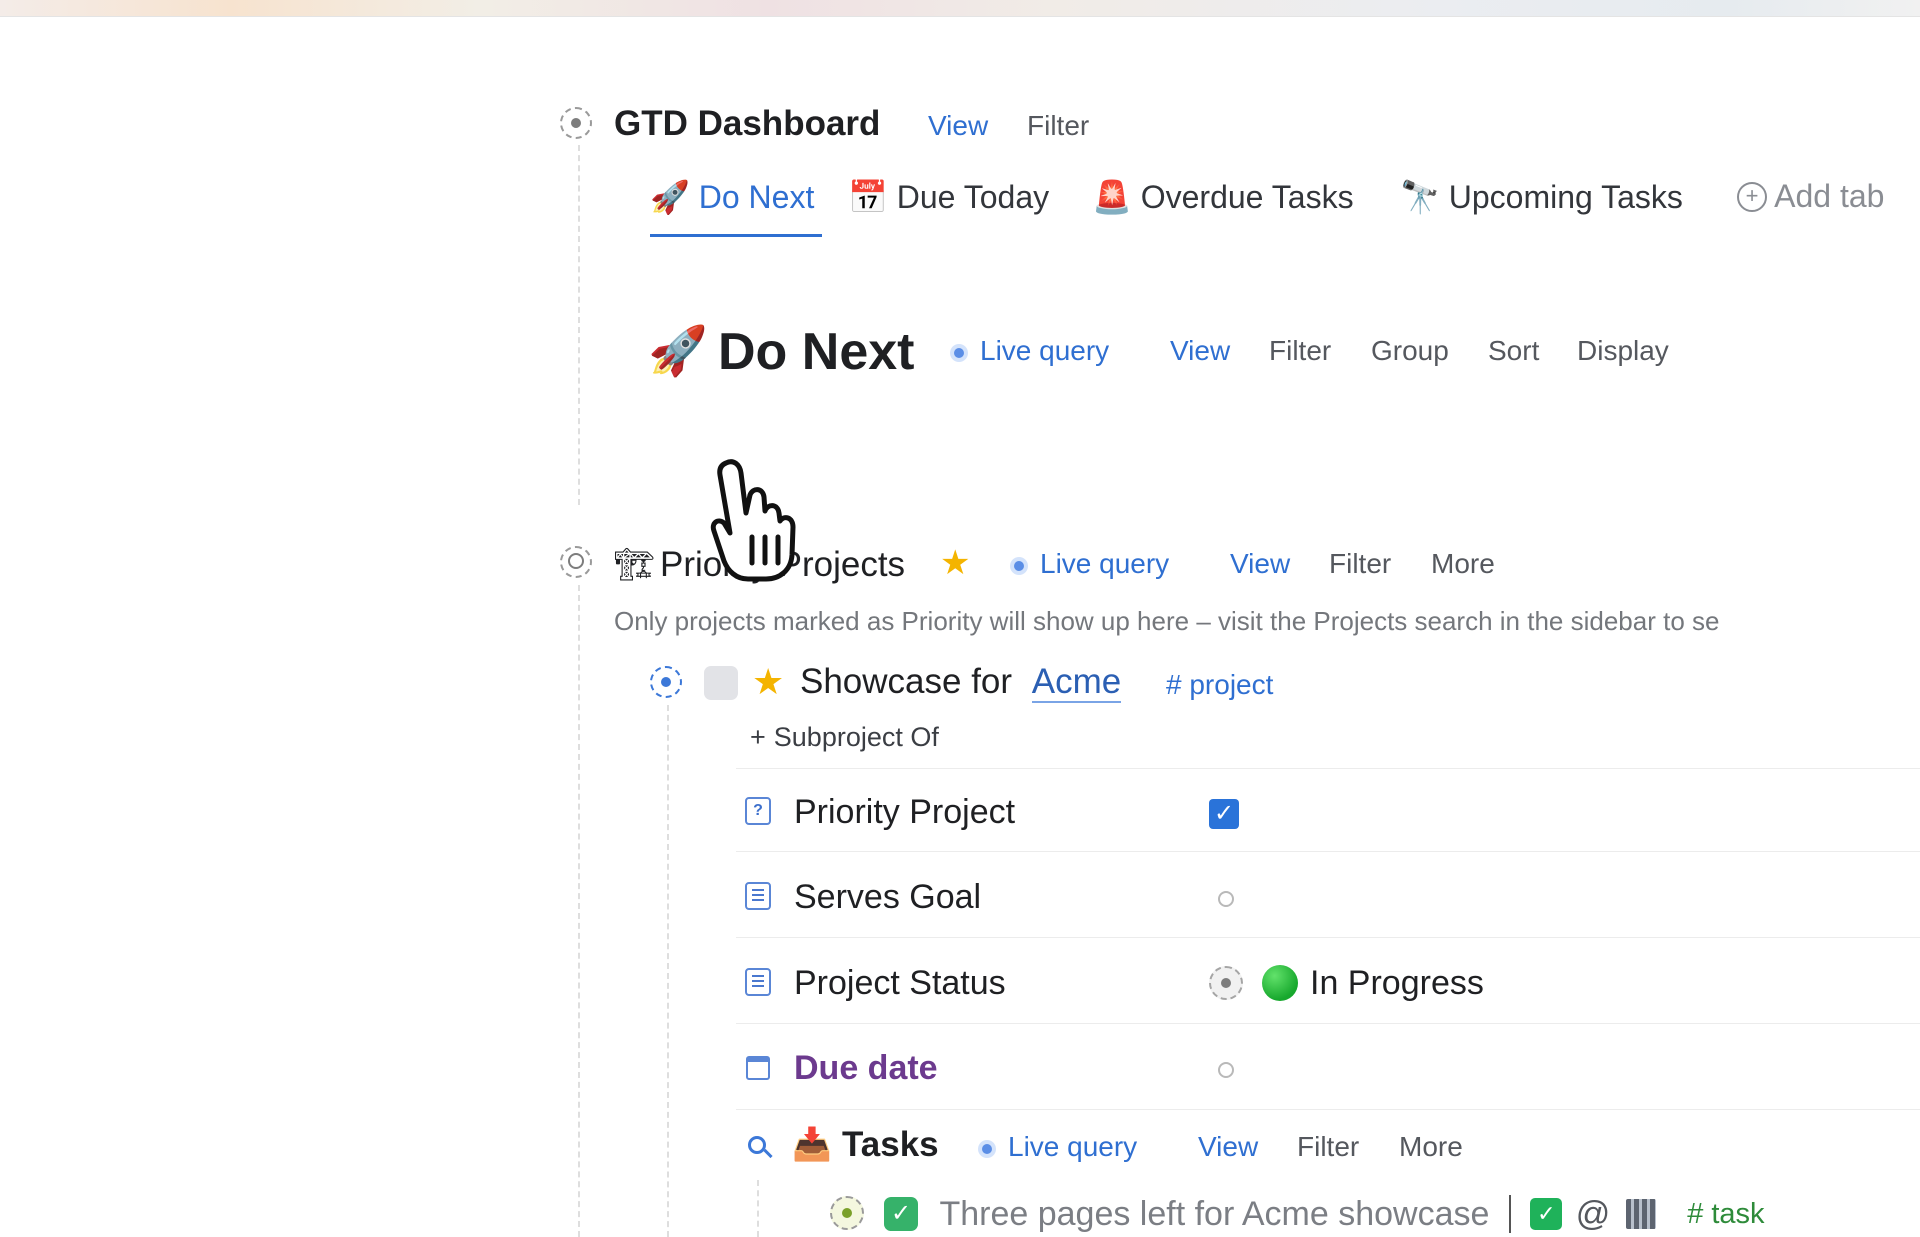 The image size is (1920, 1237). What do you see at coordinates (1076, 682) in the screenshot?
I see `project-link-acme: Acme` at bounding box center [1076, 682].